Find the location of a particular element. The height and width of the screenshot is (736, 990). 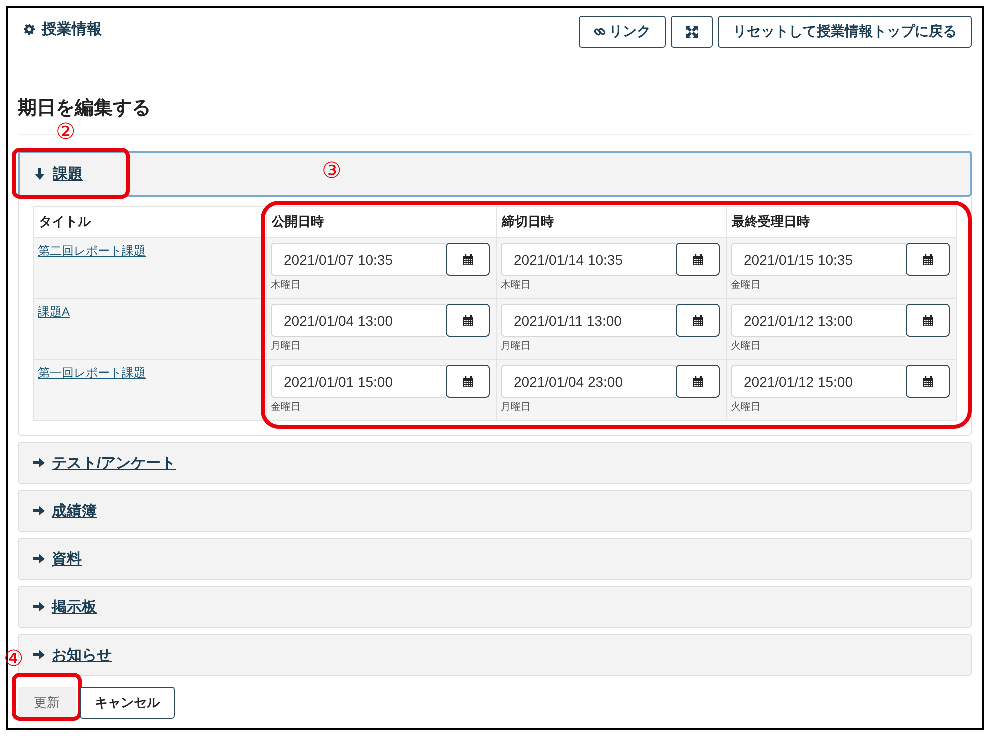

accordion-header: 資料 is located at coordinates (495, 559).